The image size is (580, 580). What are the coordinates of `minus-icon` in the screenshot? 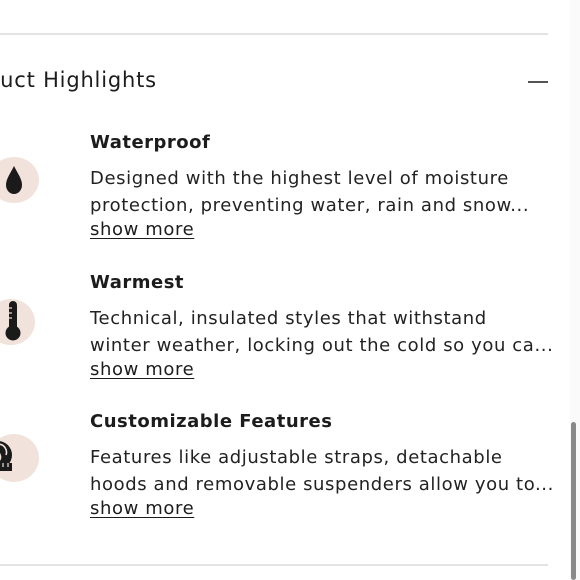 It's located at (538, 82).